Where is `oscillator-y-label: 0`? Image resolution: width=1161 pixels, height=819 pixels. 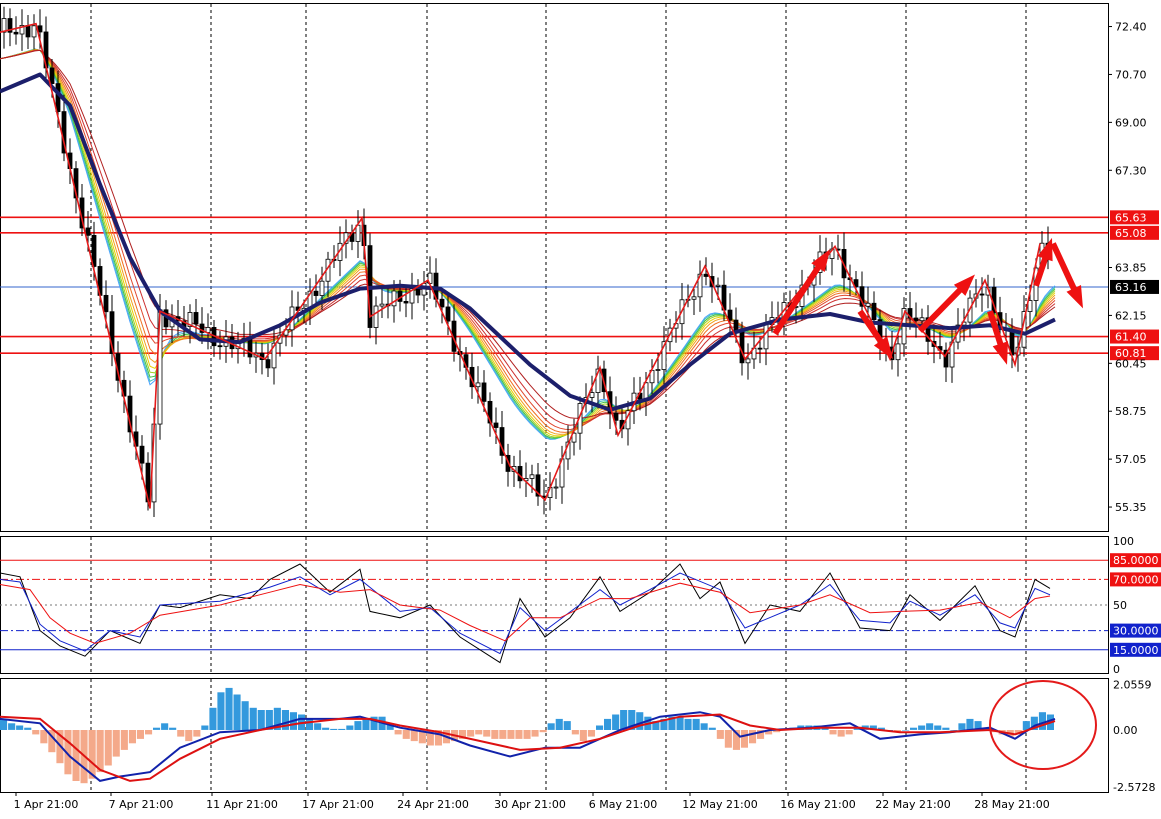
oscillator-y-label: 0 is located at coordinates (1116, 669).